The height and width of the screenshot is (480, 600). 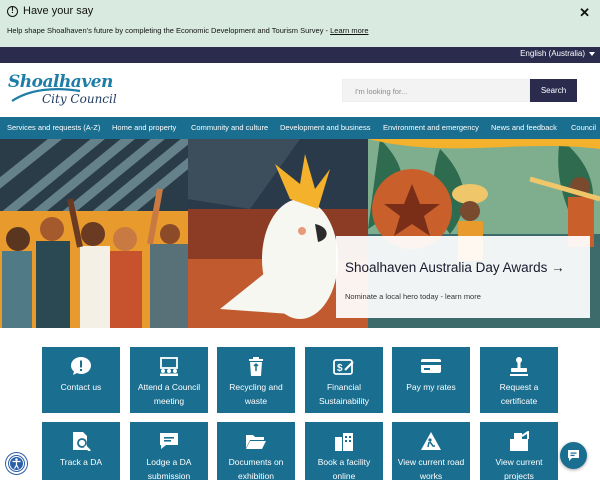 What do you see at coordinates (169, 366) in the screenshot?
I see `meeting-icon` at bounding box center [169, 366].